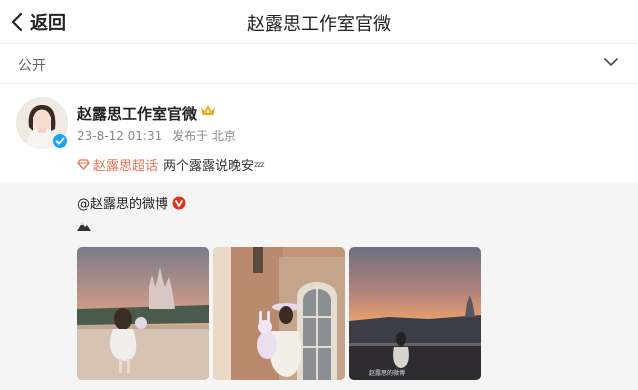 This screenshot has height=390, width=638. I want to click on post-body: 两个露露说晚安, so click(209, 166).